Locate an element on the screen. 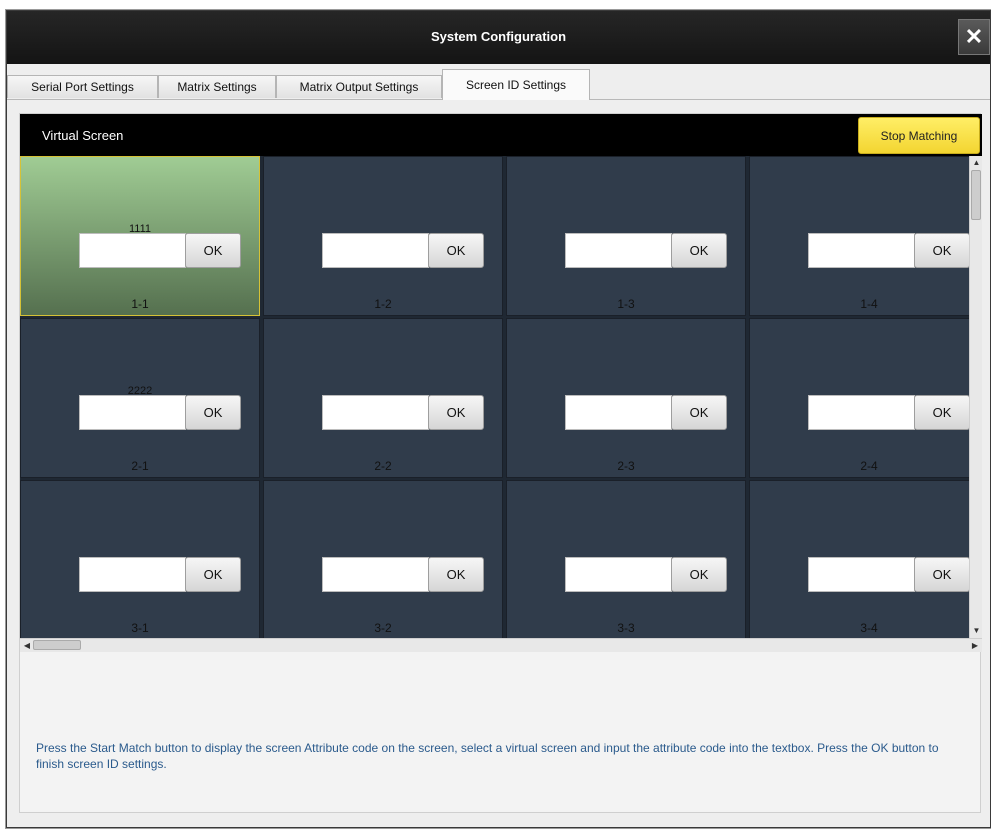 This screenshot has height=839, width=991. tab-screen-id-settings: Screen ID Settings is located at coordinates (516, 84).